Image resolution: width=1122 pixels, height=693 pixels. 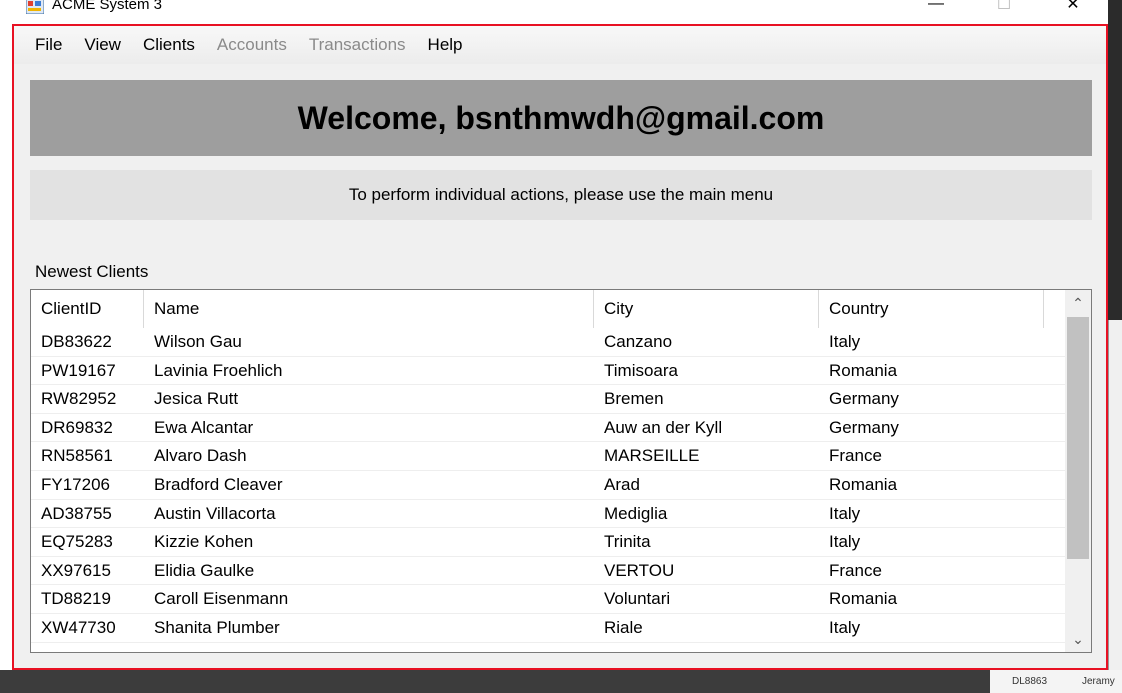 I want to click on table-row: XX97615 Elidia Gaulke VERTOU France, so click(x=548, y=571).